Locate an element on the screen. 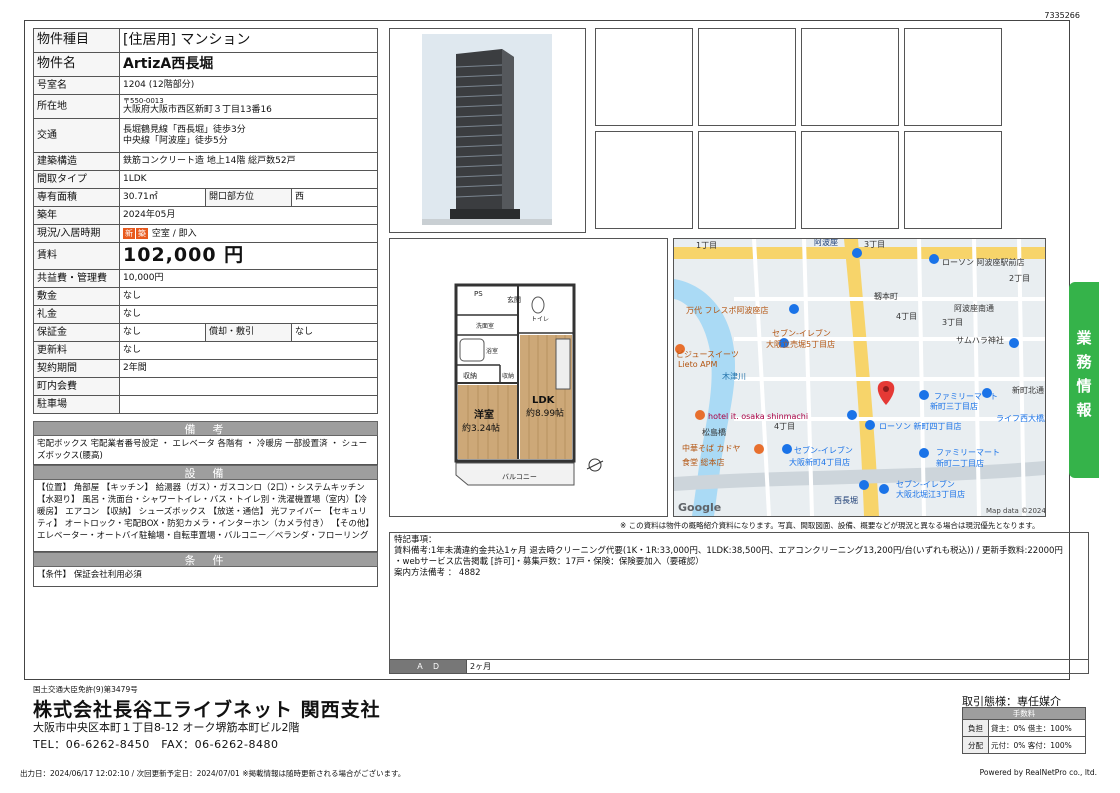 The image size is (1120, 793). transit-line-1: 長堀鶴見線「西長堀」徒歩3分 is located at coordinates (184, 130).